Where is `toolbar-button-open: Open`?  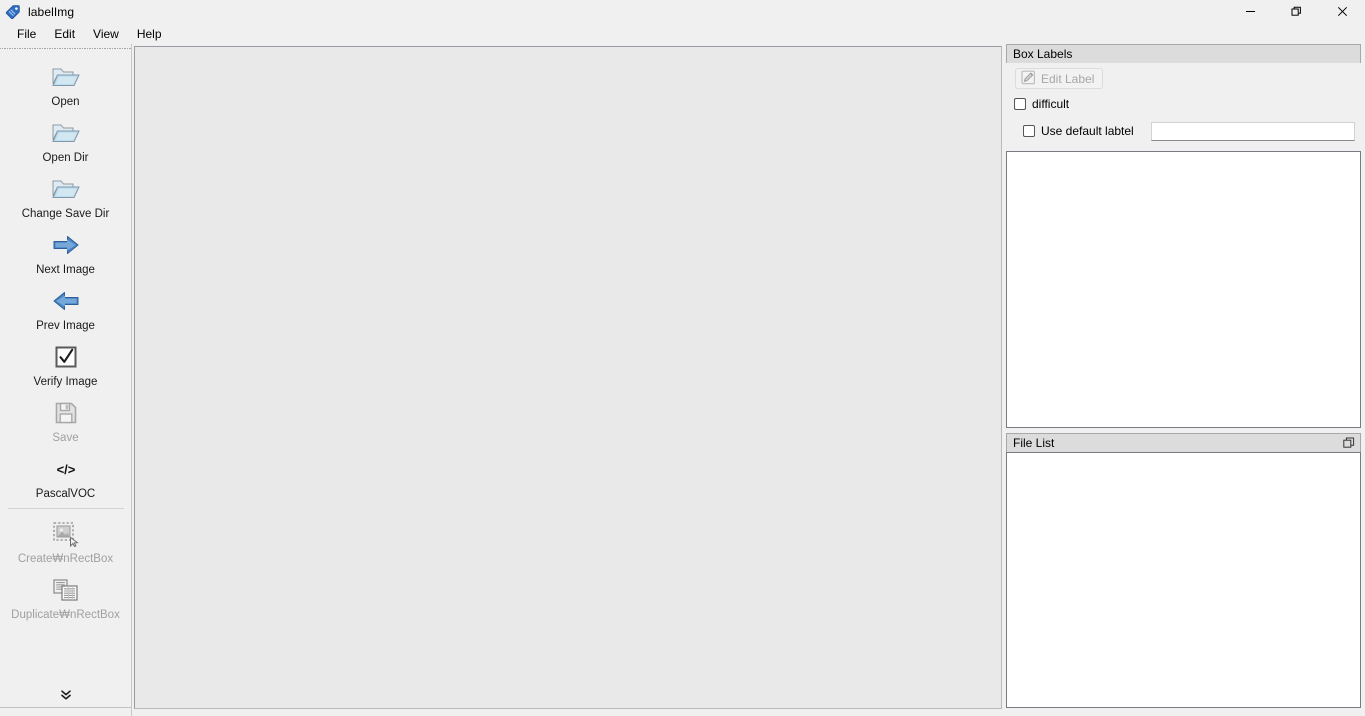
toolbar-button-open: Open is located at coordinates (66, 82).